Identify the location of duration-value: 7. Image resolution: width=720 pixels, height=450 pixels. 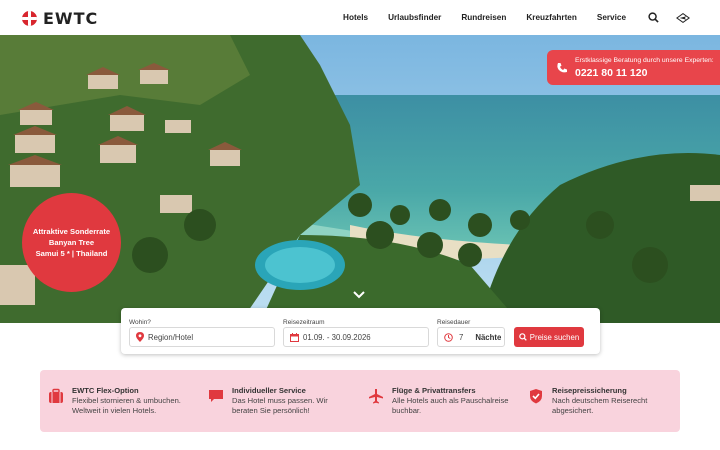
(461, 337).